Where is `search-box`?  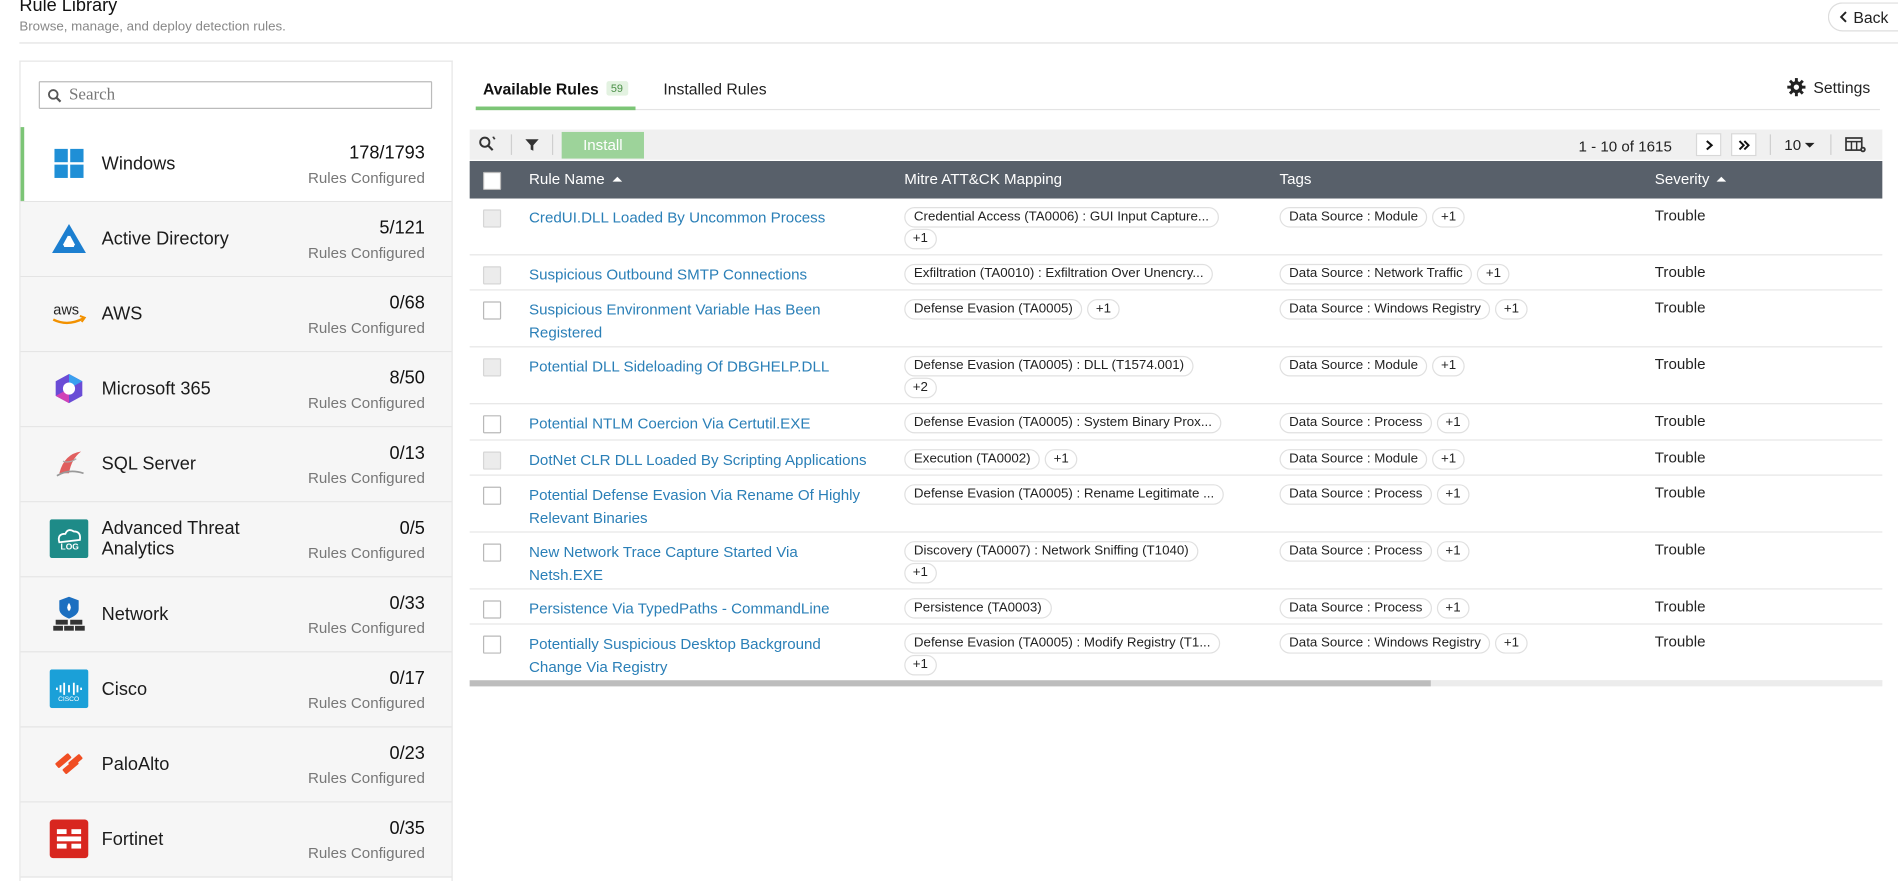
search-box is located at coordinates (235, 95).